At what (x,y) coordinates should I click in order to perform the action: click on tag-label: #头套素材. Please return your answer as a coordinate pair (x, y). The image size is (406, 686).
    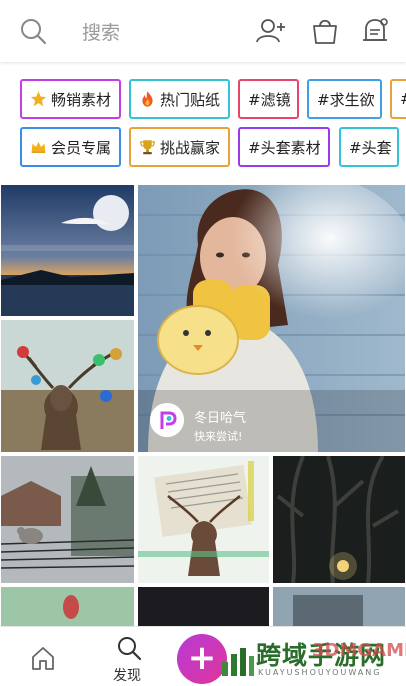
    Looking at the image, I should click on (284, 147).